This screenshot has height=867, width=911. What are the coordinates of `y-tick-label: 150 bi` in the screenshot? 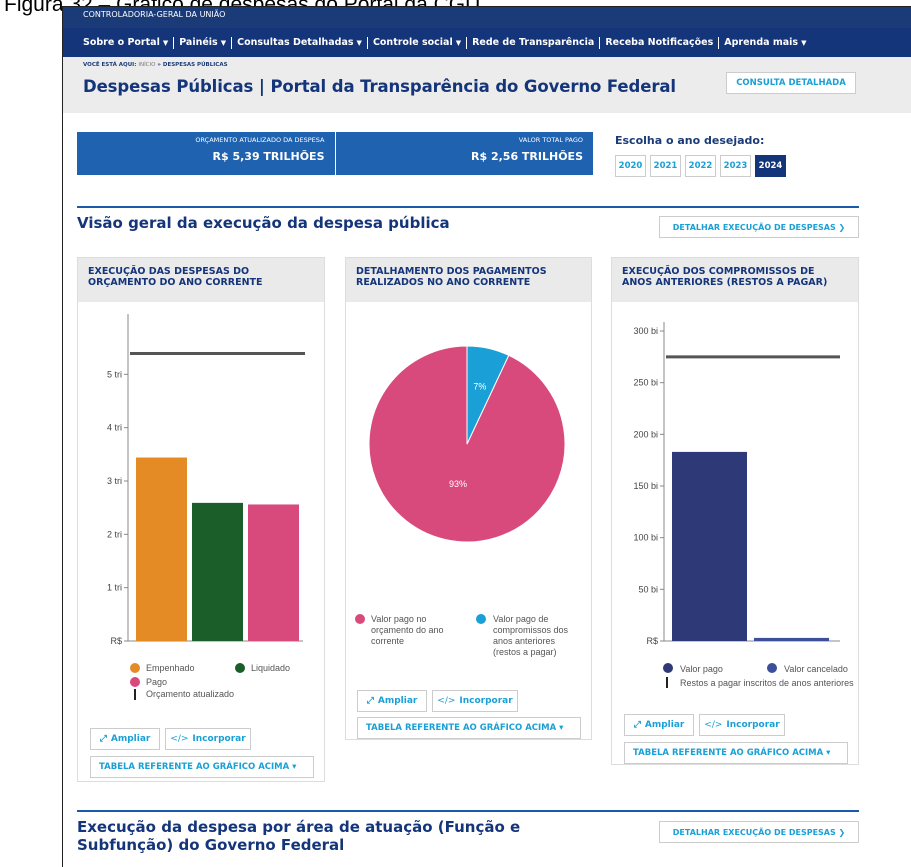 It's located at (645, 486).